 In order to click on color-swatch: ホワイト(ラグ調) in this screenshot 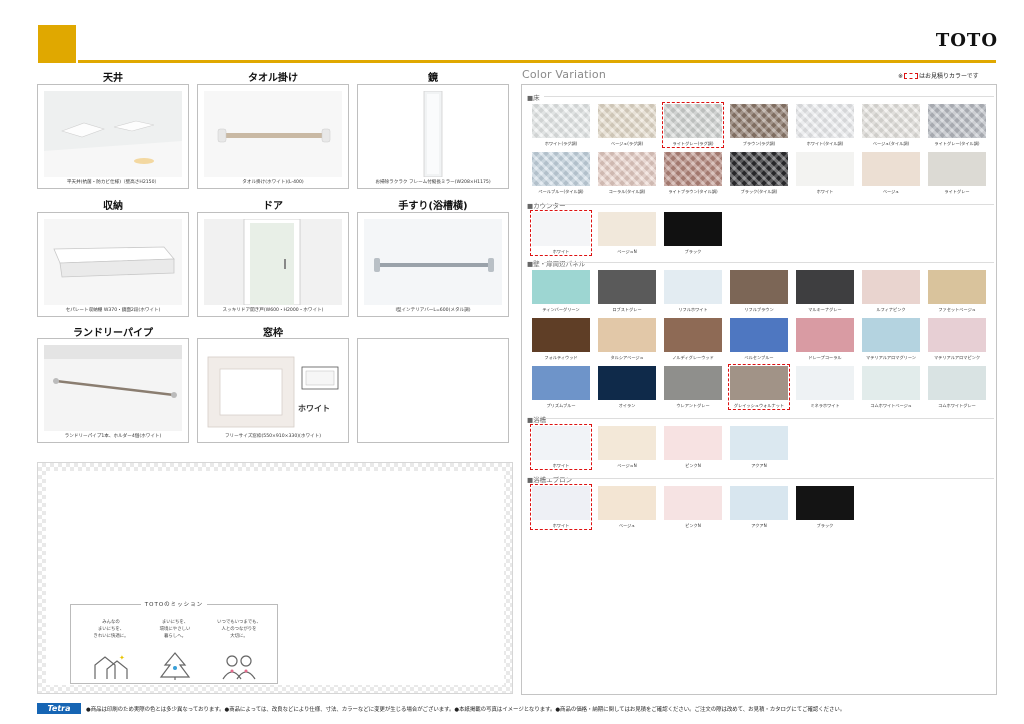, I will do `click(561, 125)`.